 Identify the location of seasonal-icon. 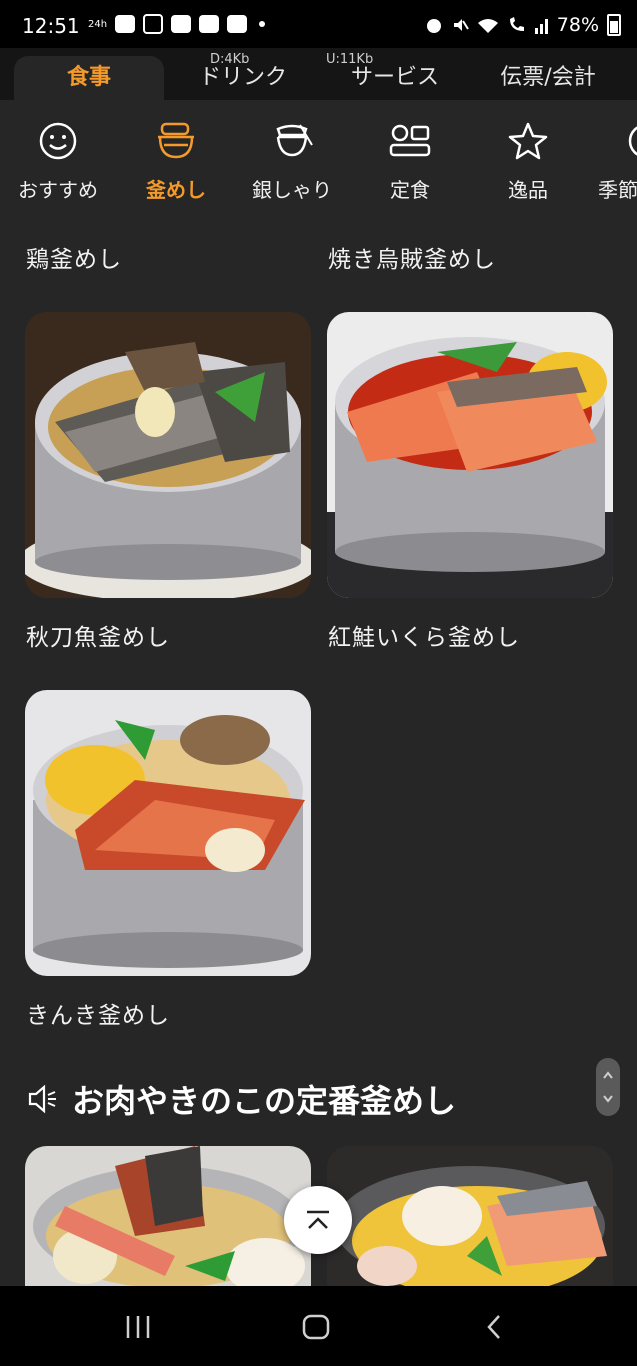
(632, 141).